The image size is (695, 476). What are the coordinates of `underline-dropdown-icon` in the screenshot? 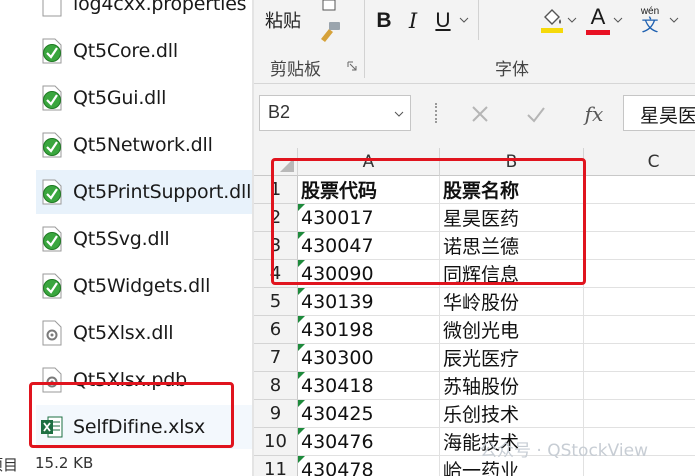 It's located at (464, 20).